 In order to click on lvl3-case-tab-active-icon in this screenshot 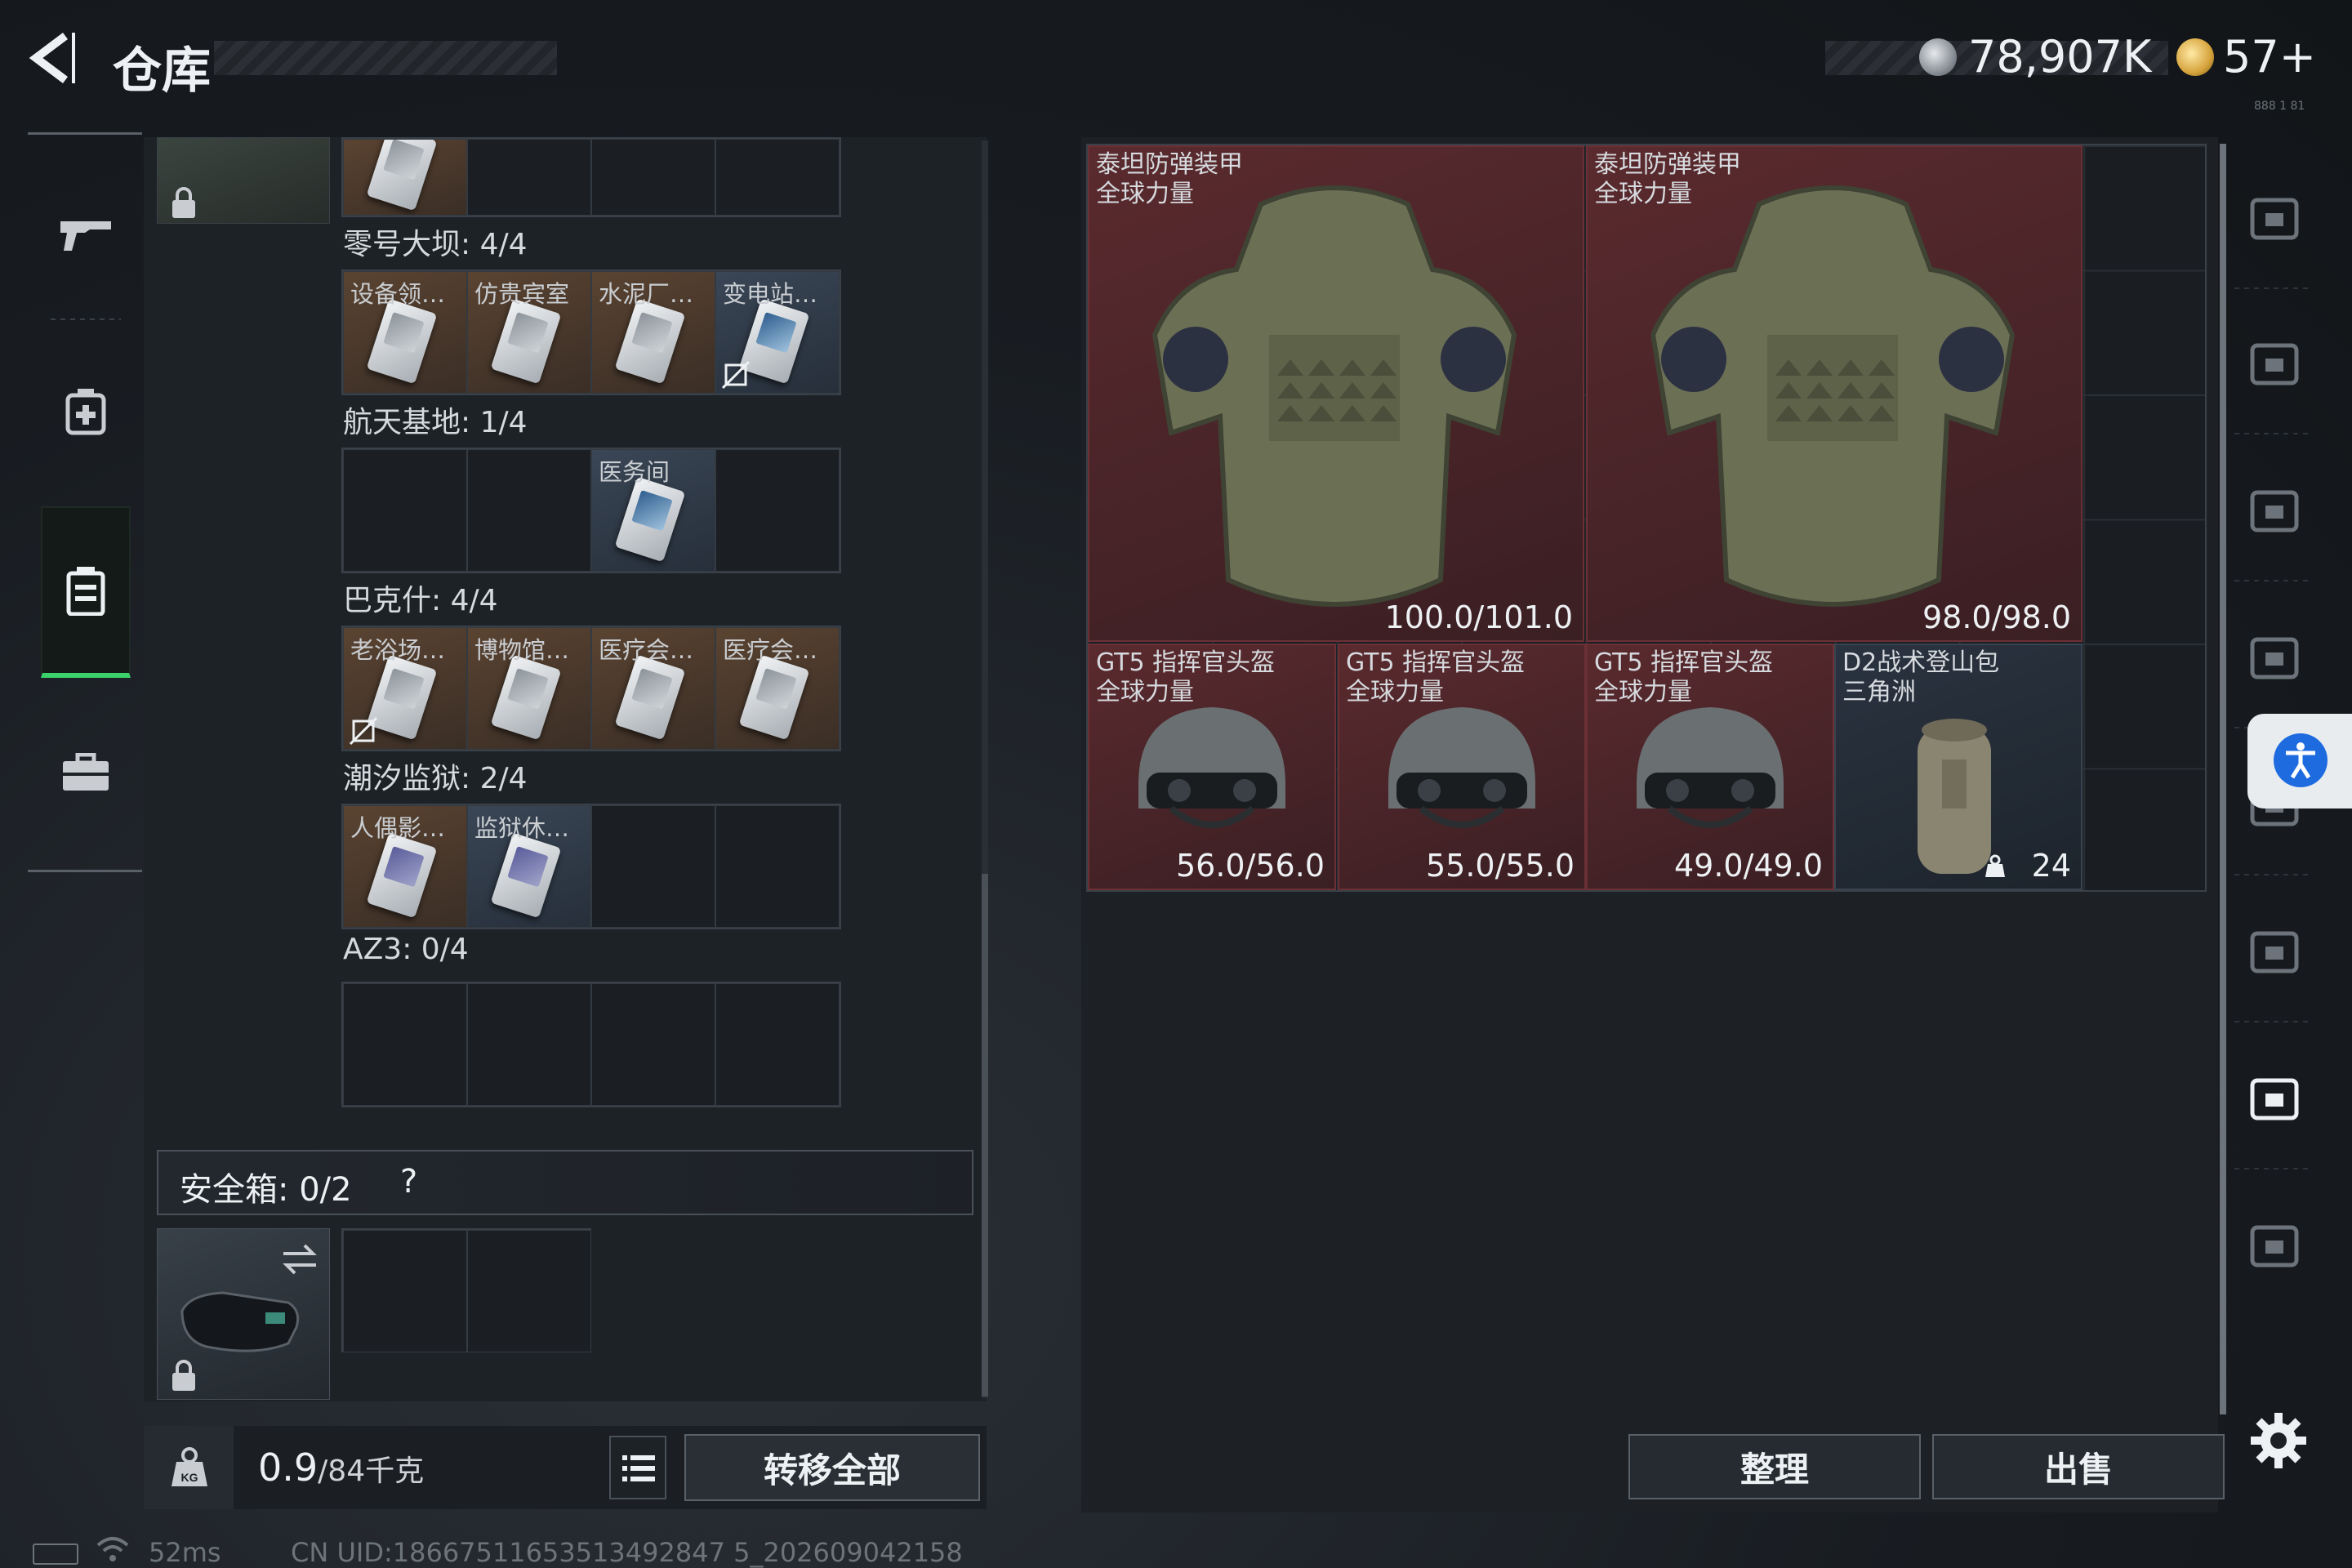, I will do `click(2274, 1099)`.